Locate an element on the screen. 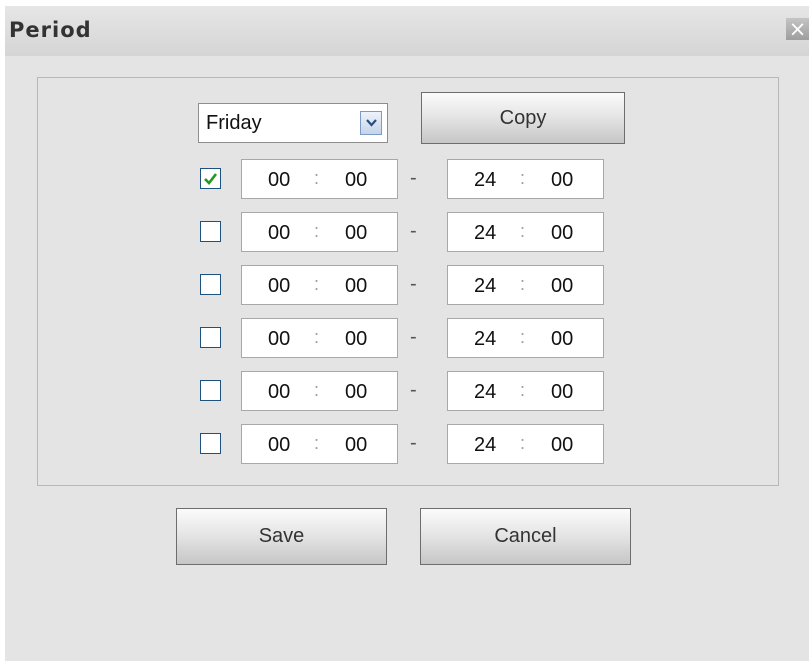 Image resolution: width=809 pixels, height=661 pixels. dialog-titlebar: Period × is located at coordinates (407, 31).